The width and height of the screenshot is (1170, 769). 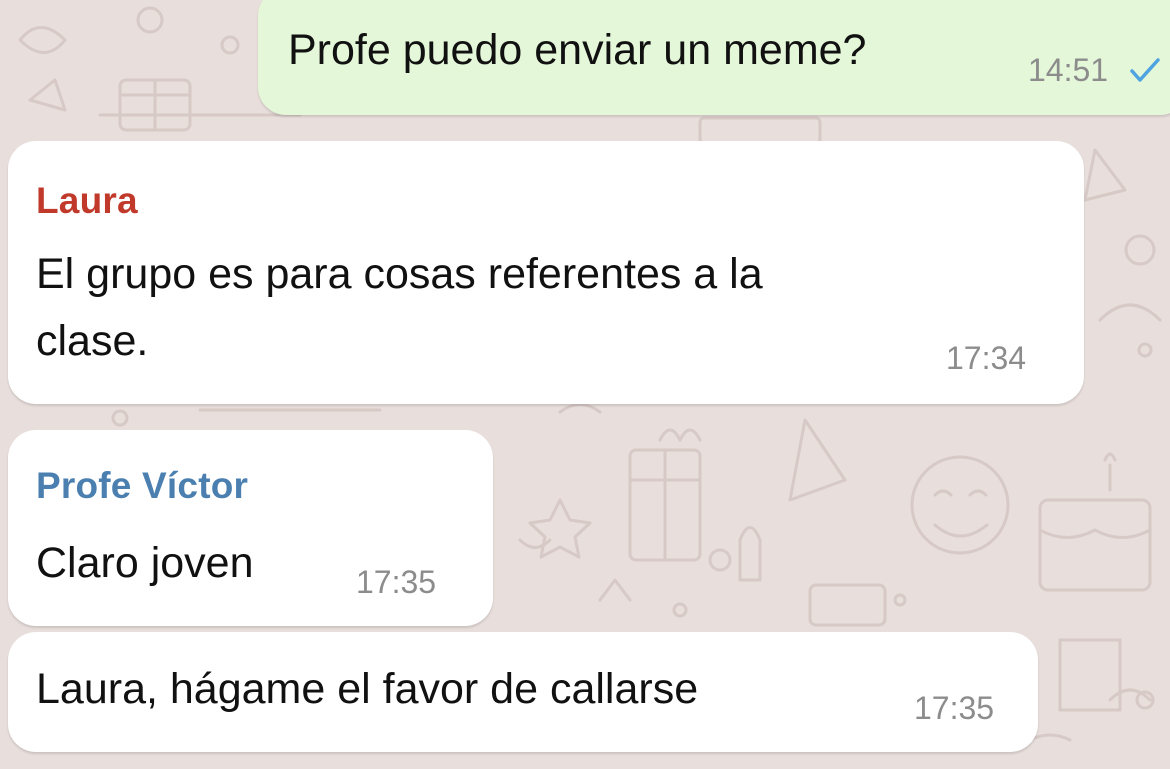 I want to click on message-bubble-outgoing: Profe puedo enviar un meme? 14:51, so click(x=714, y=57).